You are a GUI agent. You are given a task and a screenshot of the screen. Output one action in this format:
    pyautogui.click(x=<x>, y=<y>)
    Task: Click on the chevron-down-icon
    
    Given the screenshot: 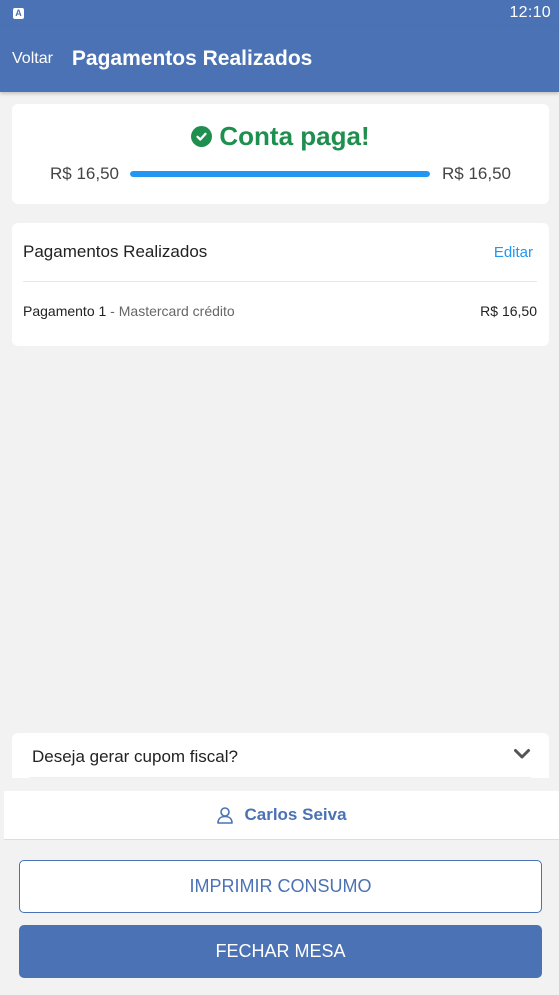 What is the action you would take?
    pyautogui.click(x=522, y=756)
    